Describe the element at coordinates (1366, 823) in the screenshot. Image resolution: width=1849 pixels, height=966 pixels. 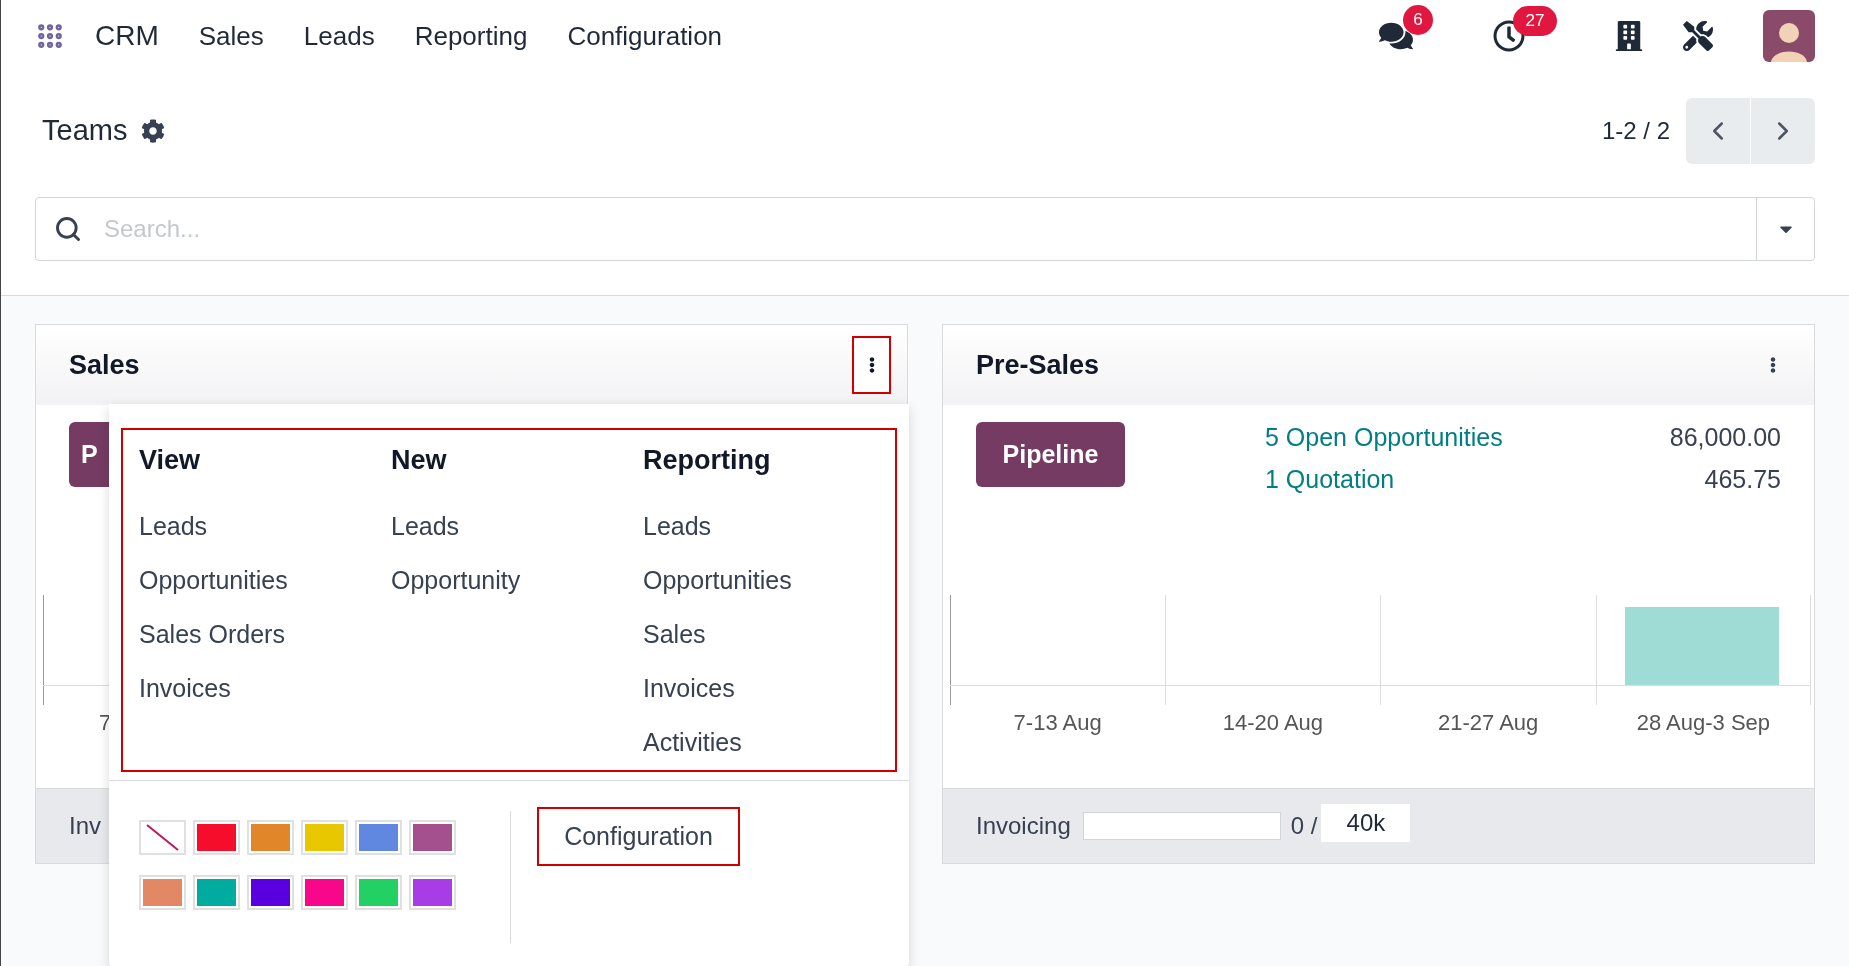
I see `target-field: 40k` at that location.